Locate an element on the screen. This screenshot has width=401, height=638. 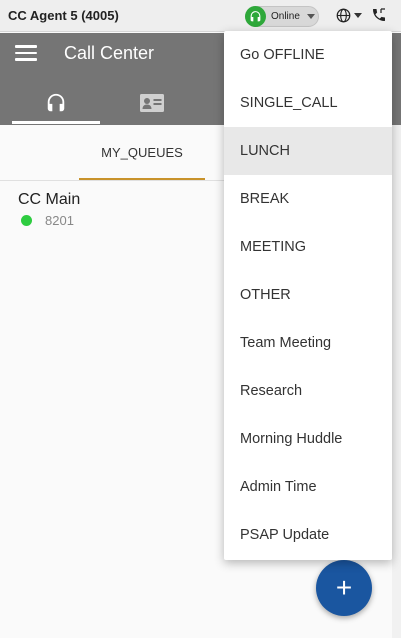
menu-item-other: OTHER is located at coordinates (308, 295).